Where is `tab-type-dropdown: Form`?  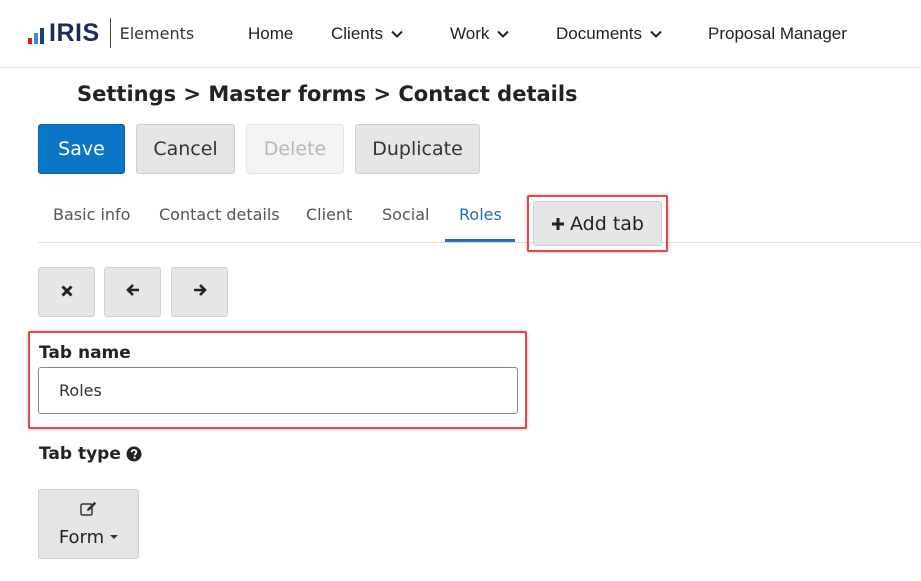
tab-type-dropdown: Form is located at coordinates (88, 524).